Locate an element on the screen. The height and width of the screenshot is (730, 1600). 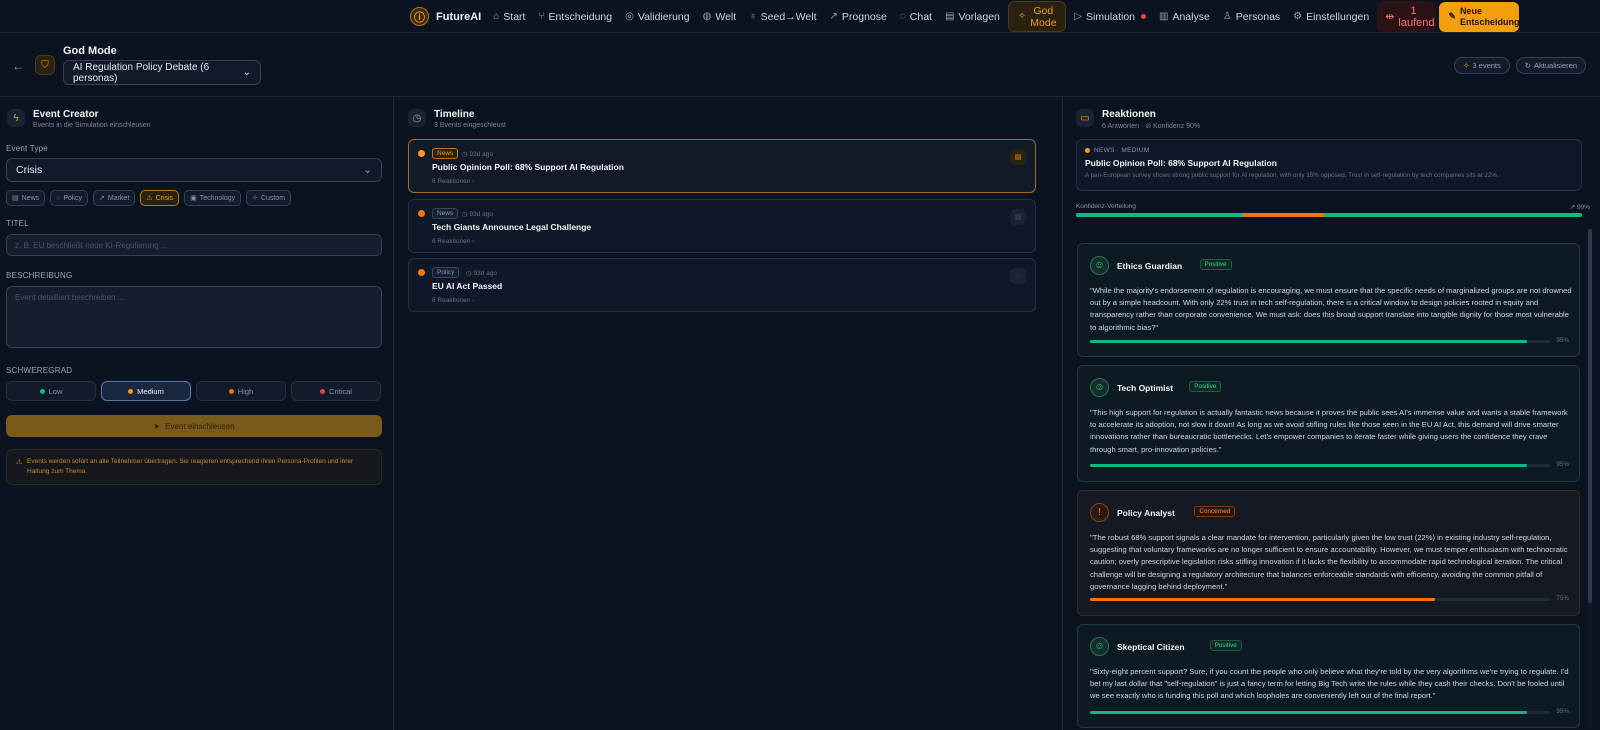
event-type-select: Crisis ⌄ is located at coordinates (194, 170).